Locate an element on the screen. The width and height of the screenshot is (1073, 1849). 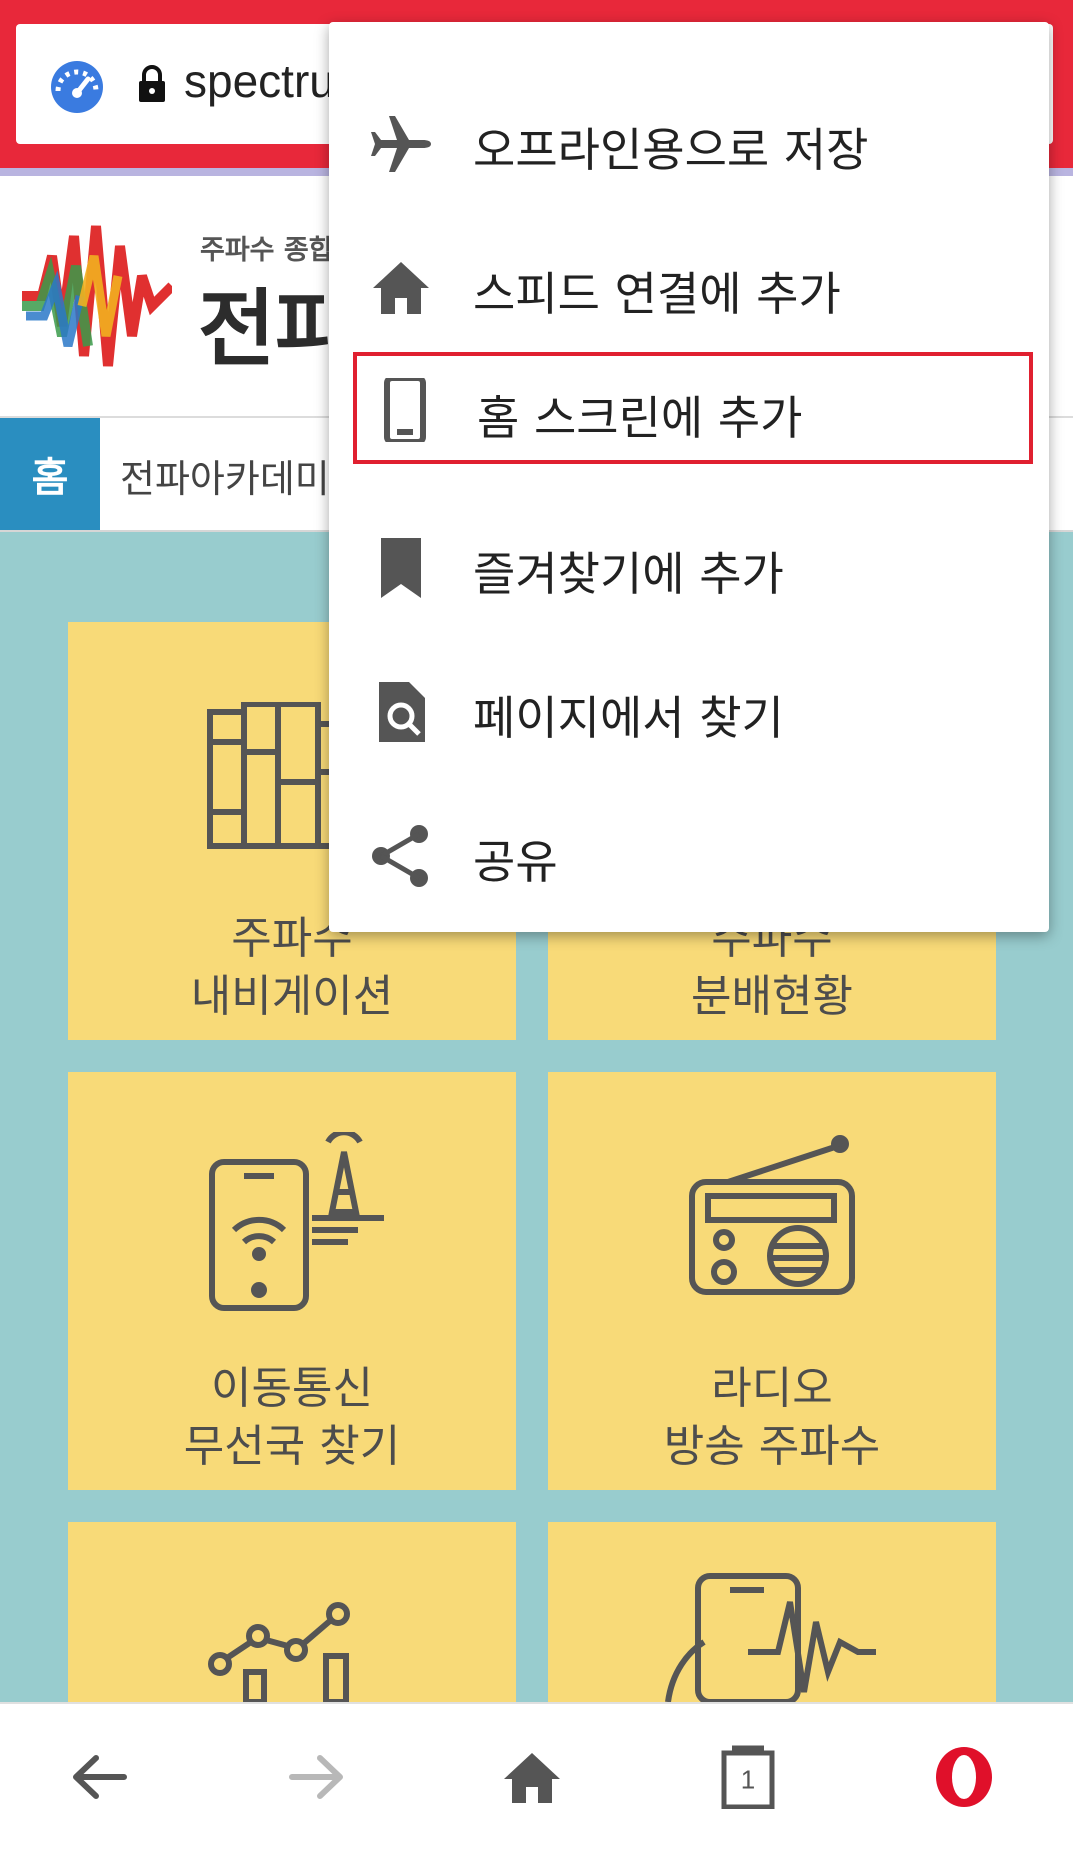
menu-item-label: 스피드 연결에 추가 is located at coordinates (657, 294).